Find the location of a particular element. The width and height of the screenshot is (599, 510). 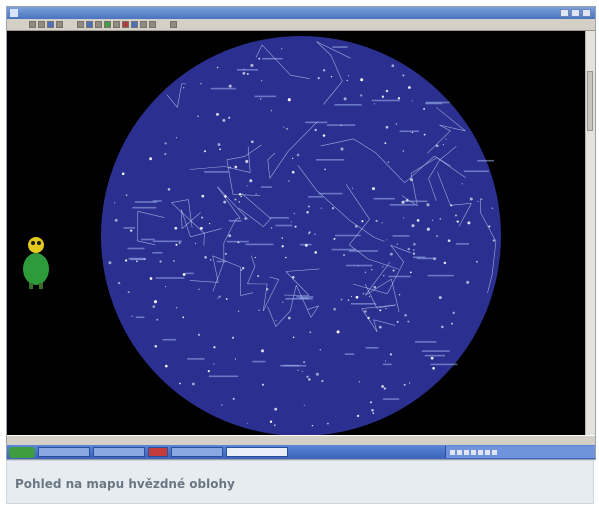

vertical-scrollbar is located at coordinates (590, 233).